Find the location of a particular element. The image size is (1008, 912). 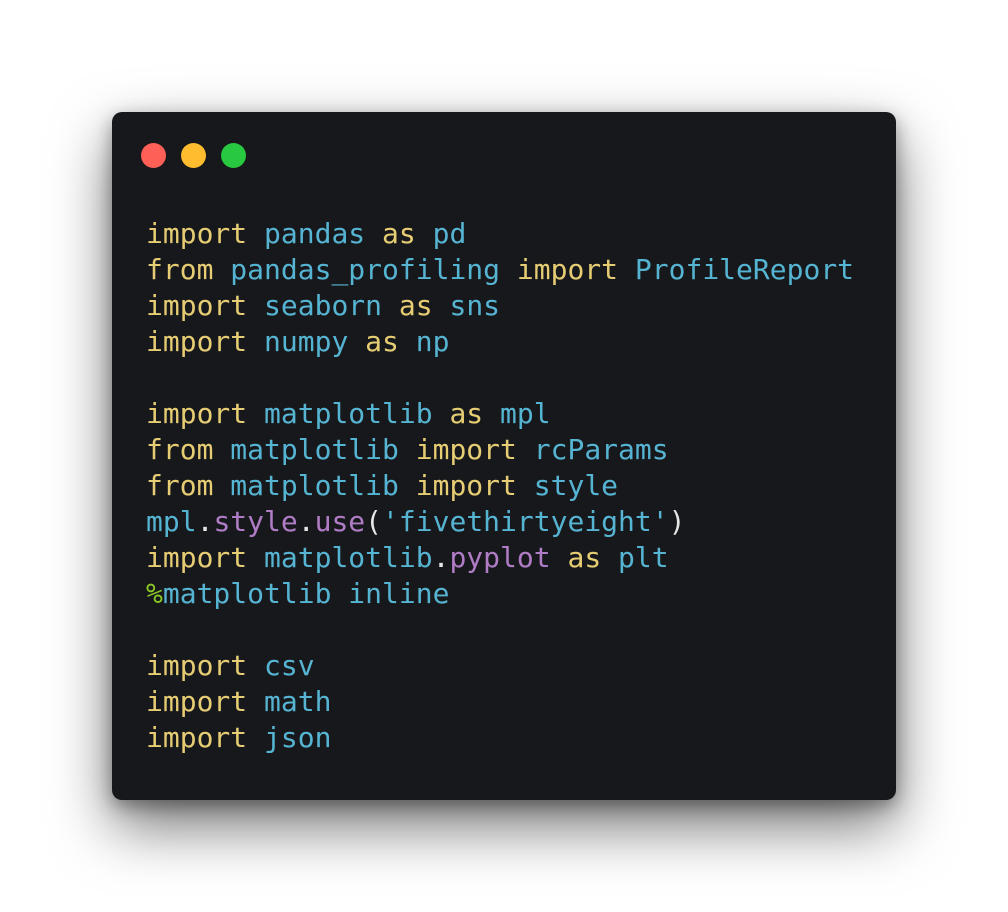

code-token-name: pd is located at coordinates (449, 233).